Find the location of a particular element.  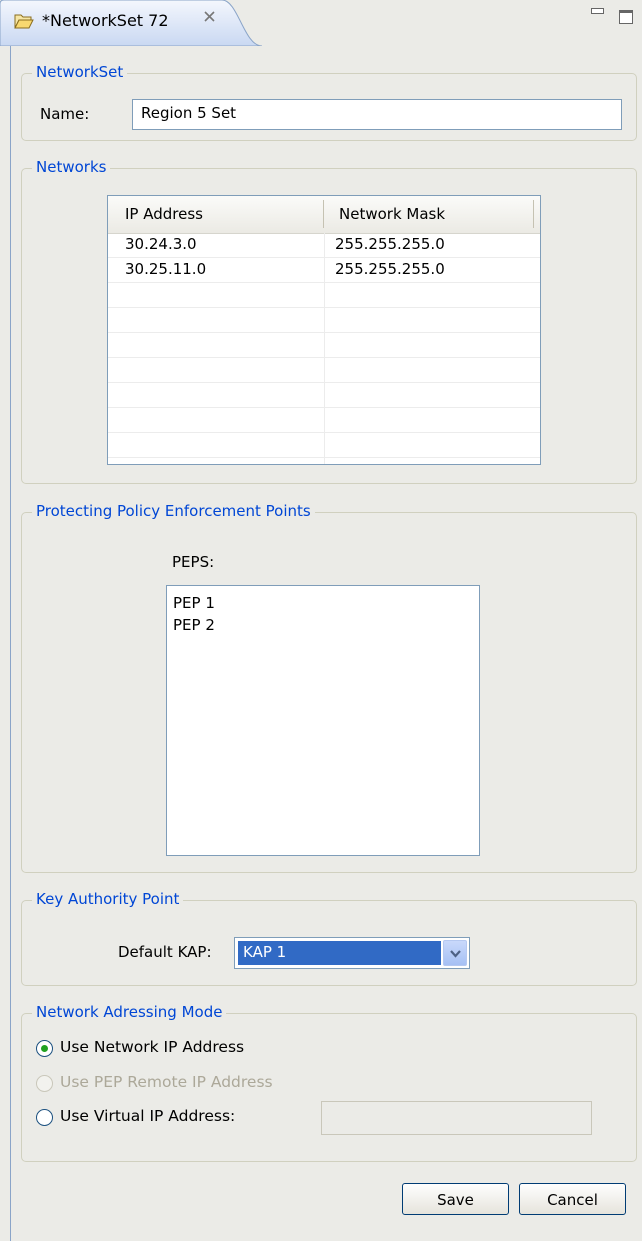

default-kap-select: KAP 1 is located at coordinates (352, 953).